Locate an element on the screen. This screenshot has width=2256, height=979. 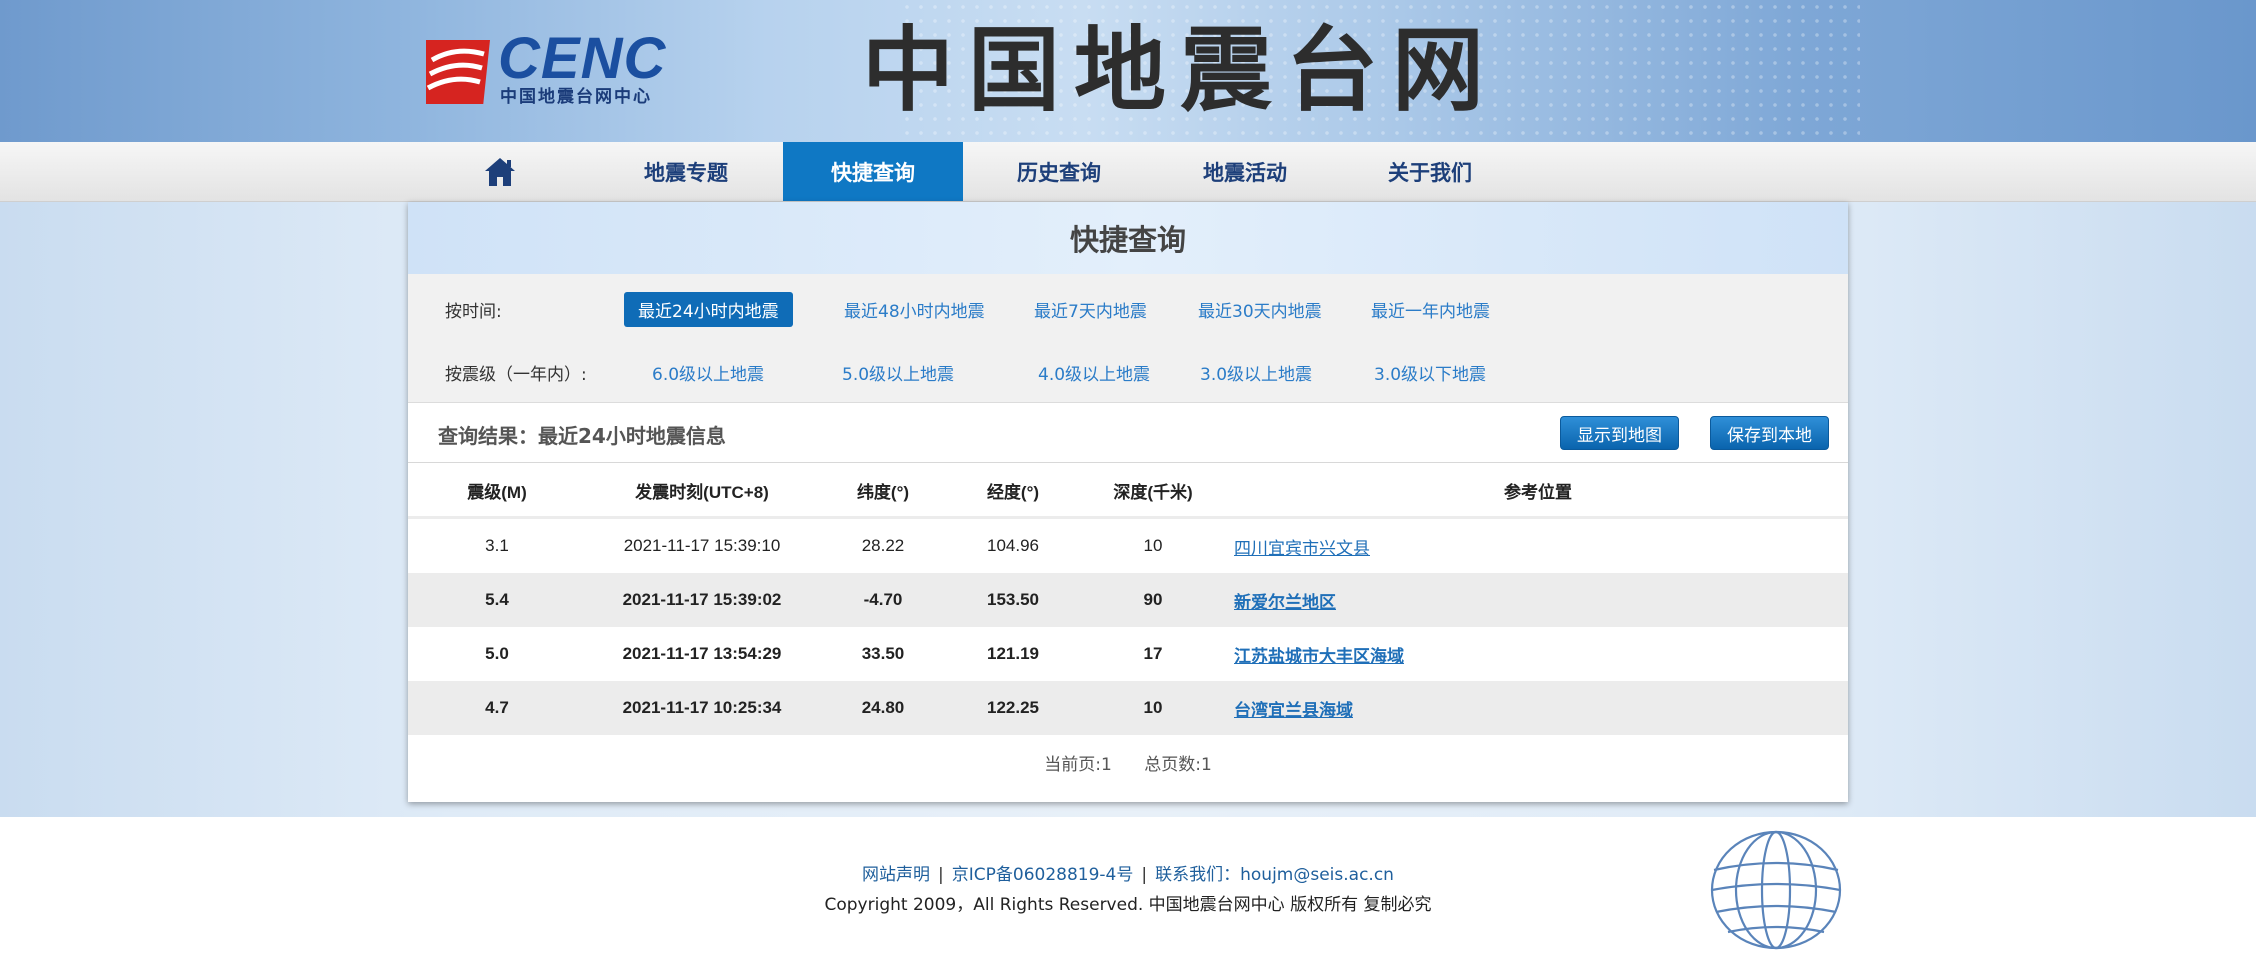
location-link: 新爱尔兰地区 is located at coordinates (1285, 602).